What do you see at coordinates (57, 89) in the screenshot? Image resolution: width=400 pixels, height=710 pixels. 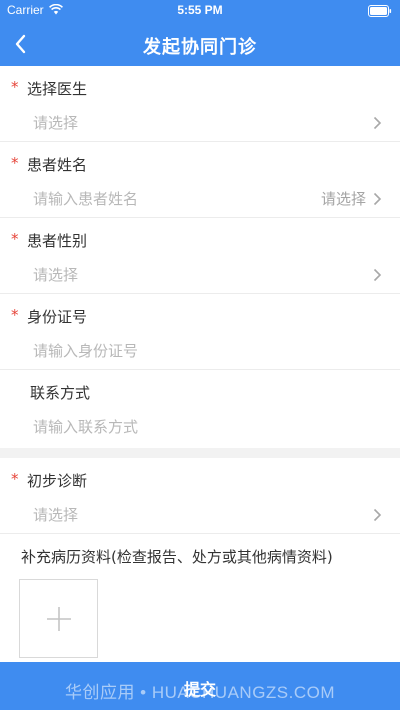 I see `field-label-doctor: 选择医生` at bounding box center [57, 89].